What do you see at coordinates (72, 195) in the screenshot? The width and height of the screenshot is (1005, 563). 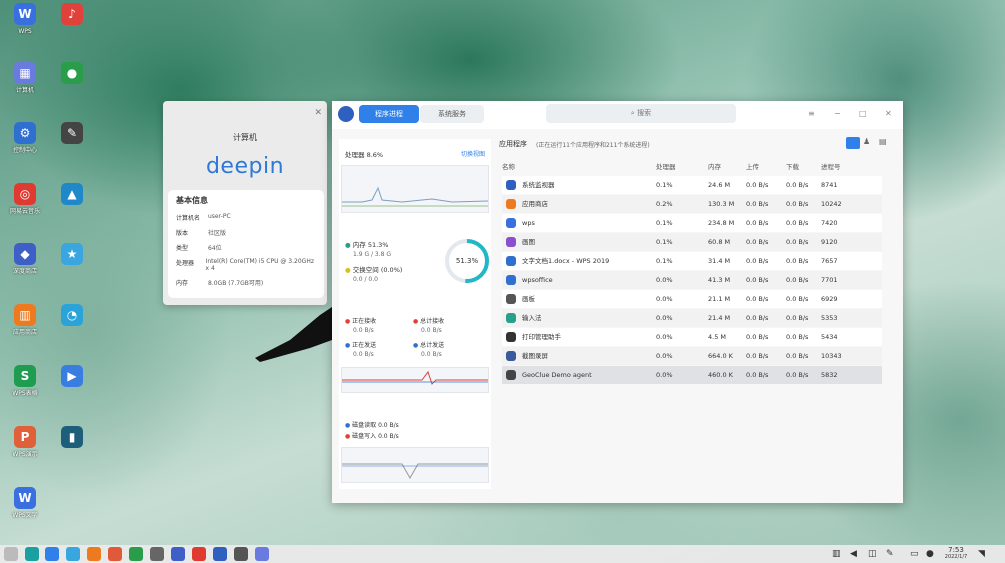 I see `desktop-icon: ▲` at bounding box center [72, 195].